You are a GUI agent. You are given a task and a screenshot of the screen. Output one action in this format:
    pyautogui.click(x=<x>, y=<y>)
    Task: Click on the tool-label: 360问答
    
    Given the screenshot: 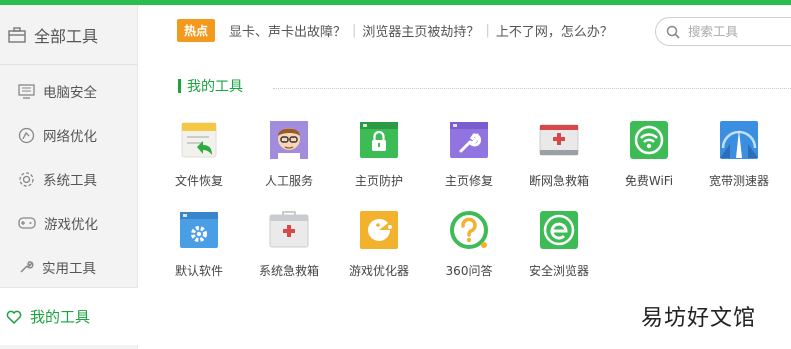 What is the action you would take?
    pyautogui.click(x=469, y=271)
    